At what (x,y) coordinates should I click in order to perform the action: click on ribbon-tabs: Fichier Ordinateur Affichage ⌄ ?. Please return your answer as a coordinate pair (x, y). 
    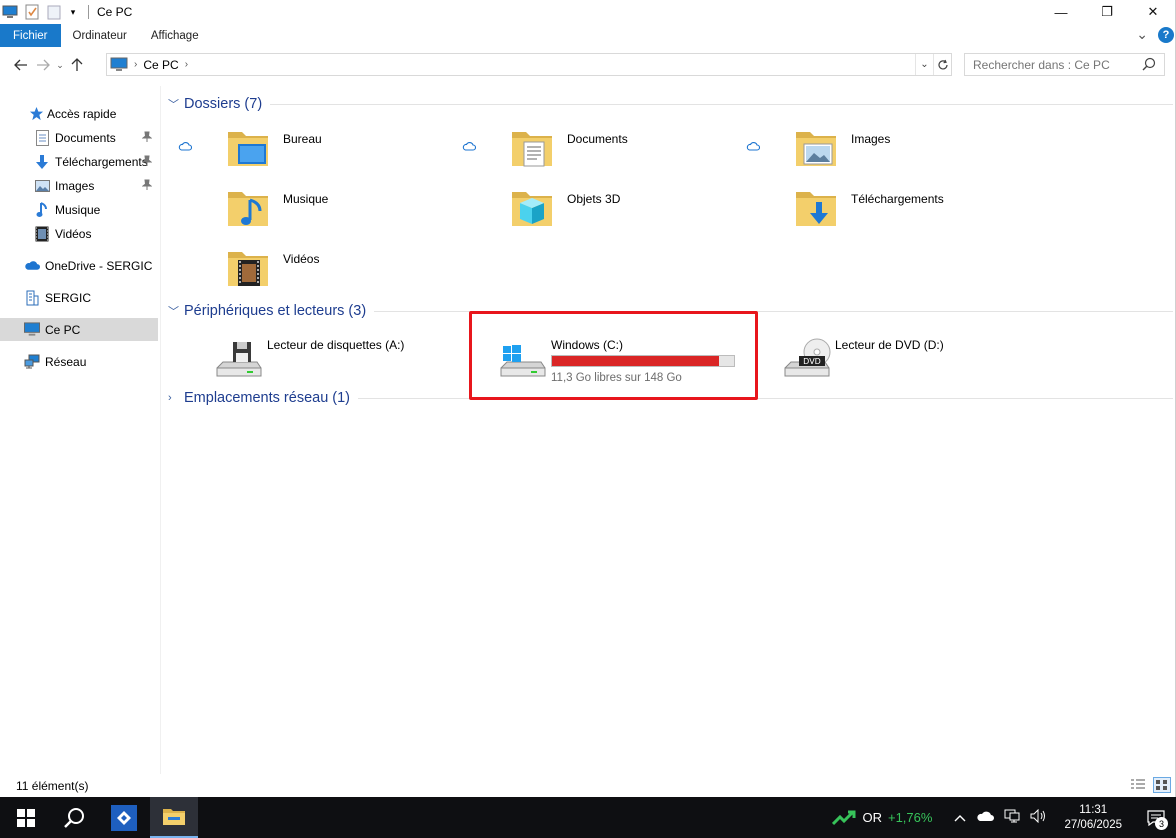
    Looking at the image, I should click on (588, 35).